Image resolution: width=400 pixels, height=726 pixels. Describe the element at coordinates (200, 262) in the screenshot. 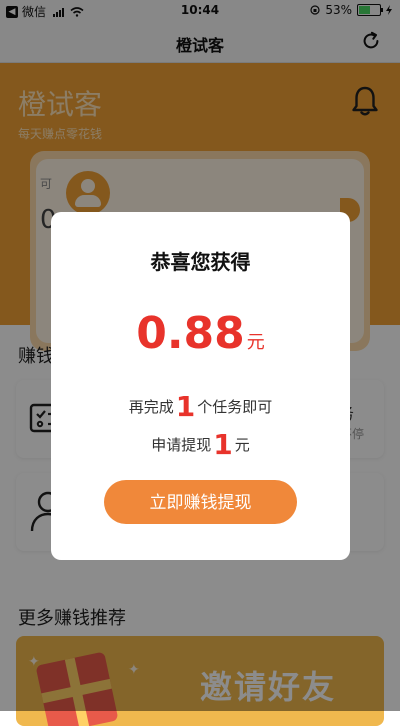

I see `modal-title: 恭喜您获得` at that location.